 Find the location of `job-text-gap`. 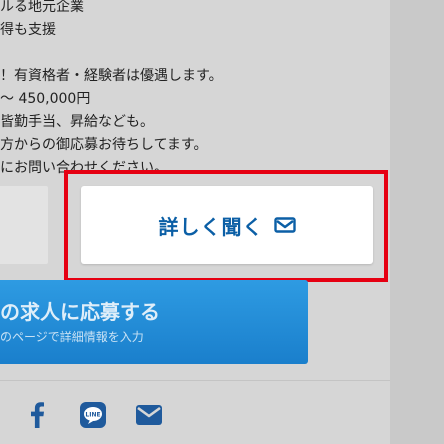

job-text-gap is located at coordinates (195, 53).